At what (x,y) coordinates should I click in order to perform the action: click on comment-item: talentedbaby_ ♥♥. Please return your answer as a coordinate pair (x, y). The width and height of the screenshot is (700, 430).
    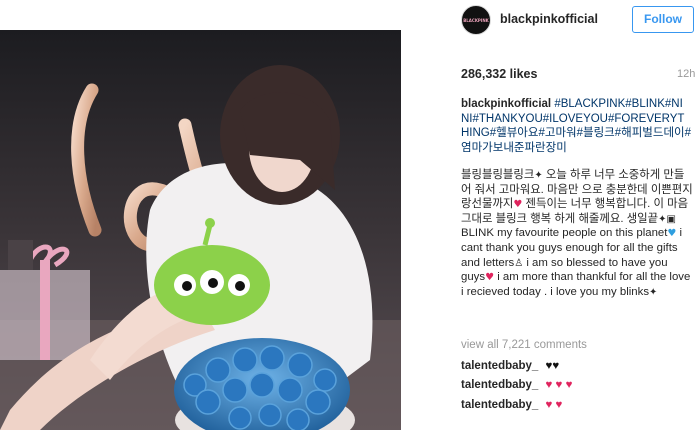
    Looking at the image, I should click on (510, 366).